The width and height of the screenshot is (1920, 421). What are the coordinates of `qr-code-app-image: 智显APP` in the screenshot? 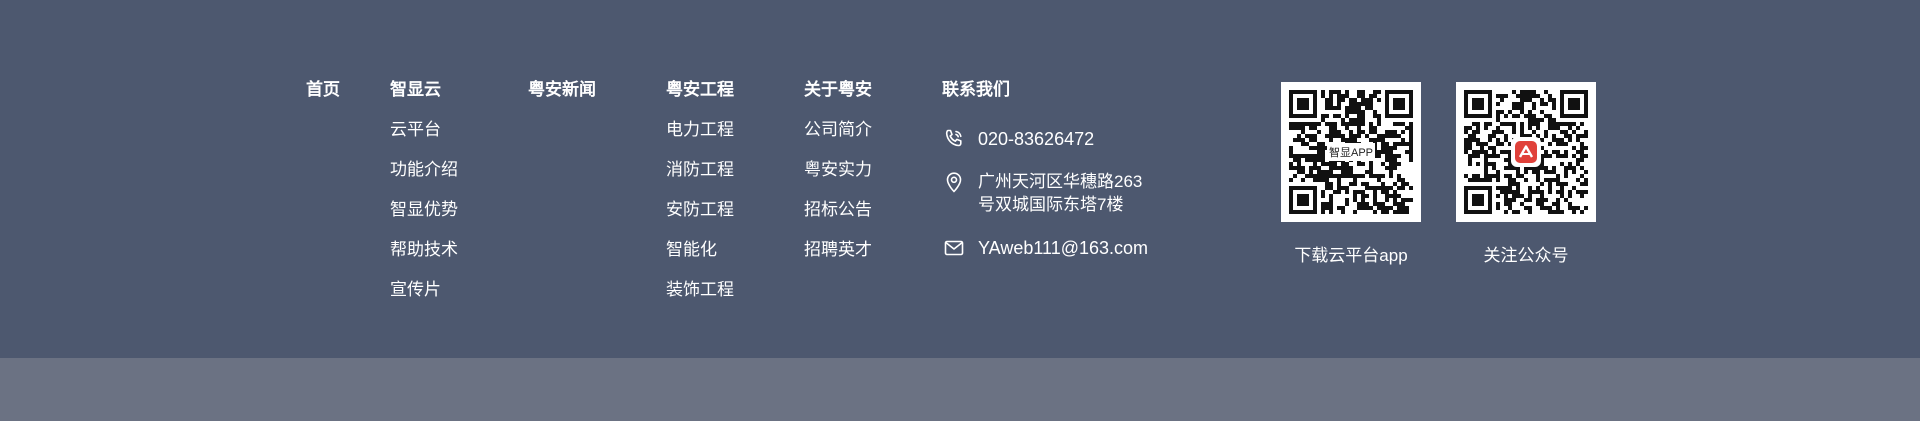 It's located at (1351, 152).